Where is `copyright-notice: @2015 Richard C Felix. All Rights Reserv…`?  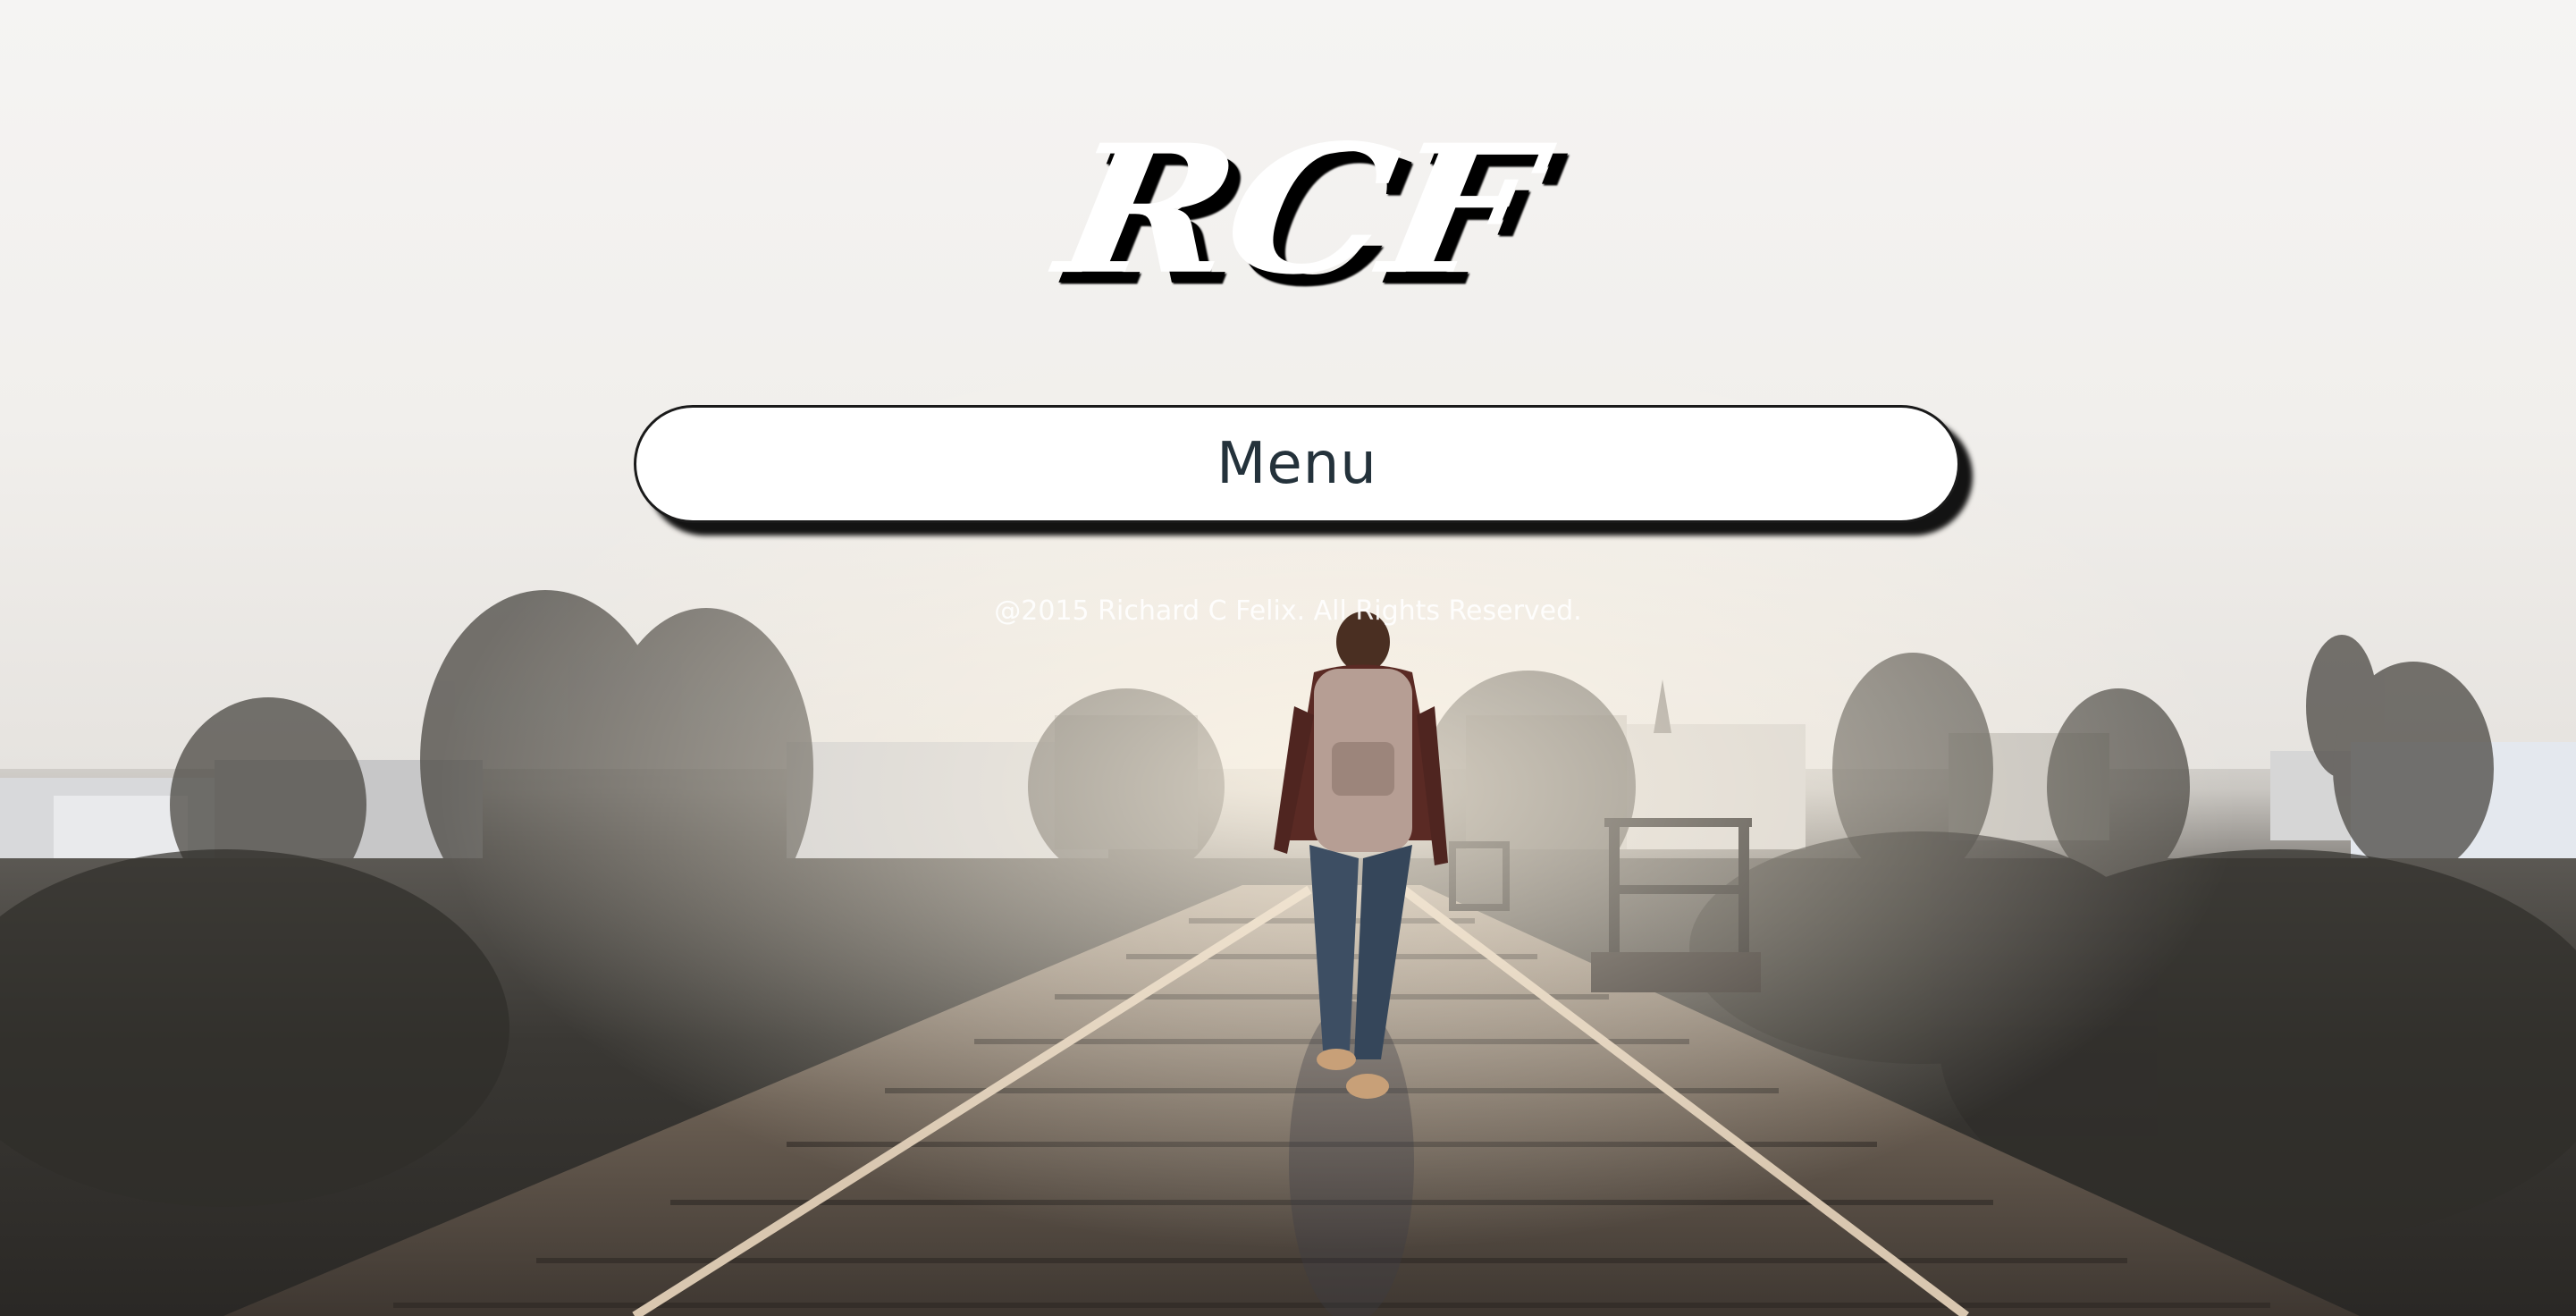
copyright-notice: @2015 Richard C Felix. All Rights Reserv… is located at coordinates (1288, 611).